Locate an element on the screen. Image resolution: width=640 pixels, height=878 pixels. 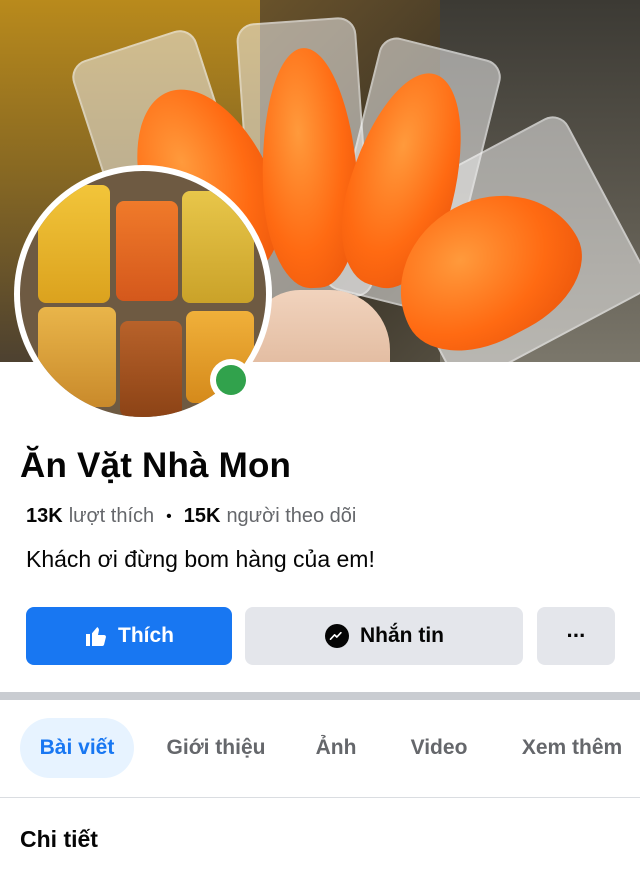
likes-label: lượt thích is located at coordinates (111, 516).